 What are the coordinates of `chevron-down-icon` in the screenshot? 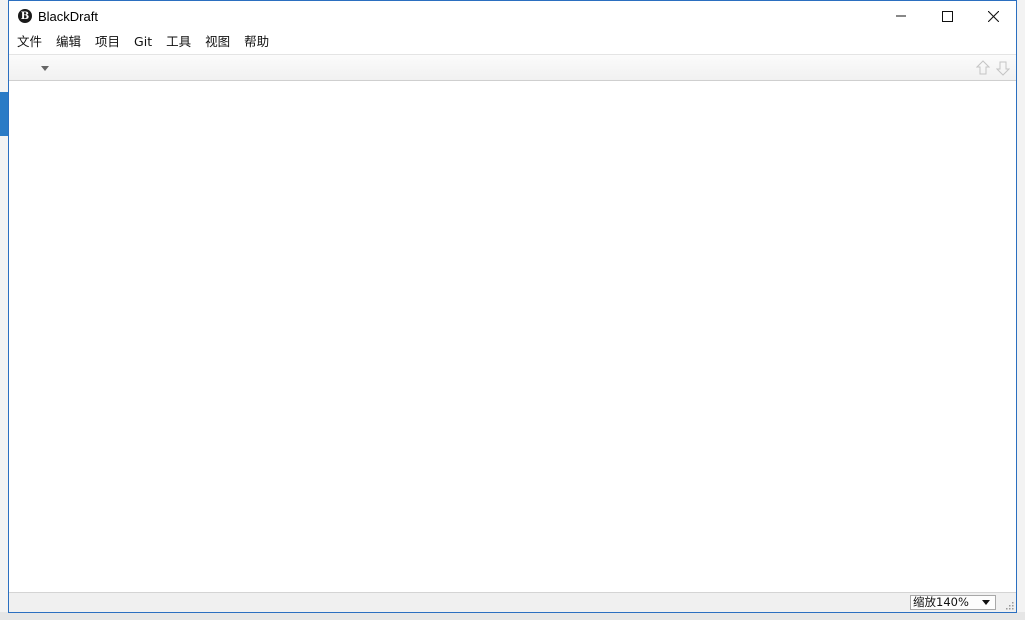 It's located at (45, 68).